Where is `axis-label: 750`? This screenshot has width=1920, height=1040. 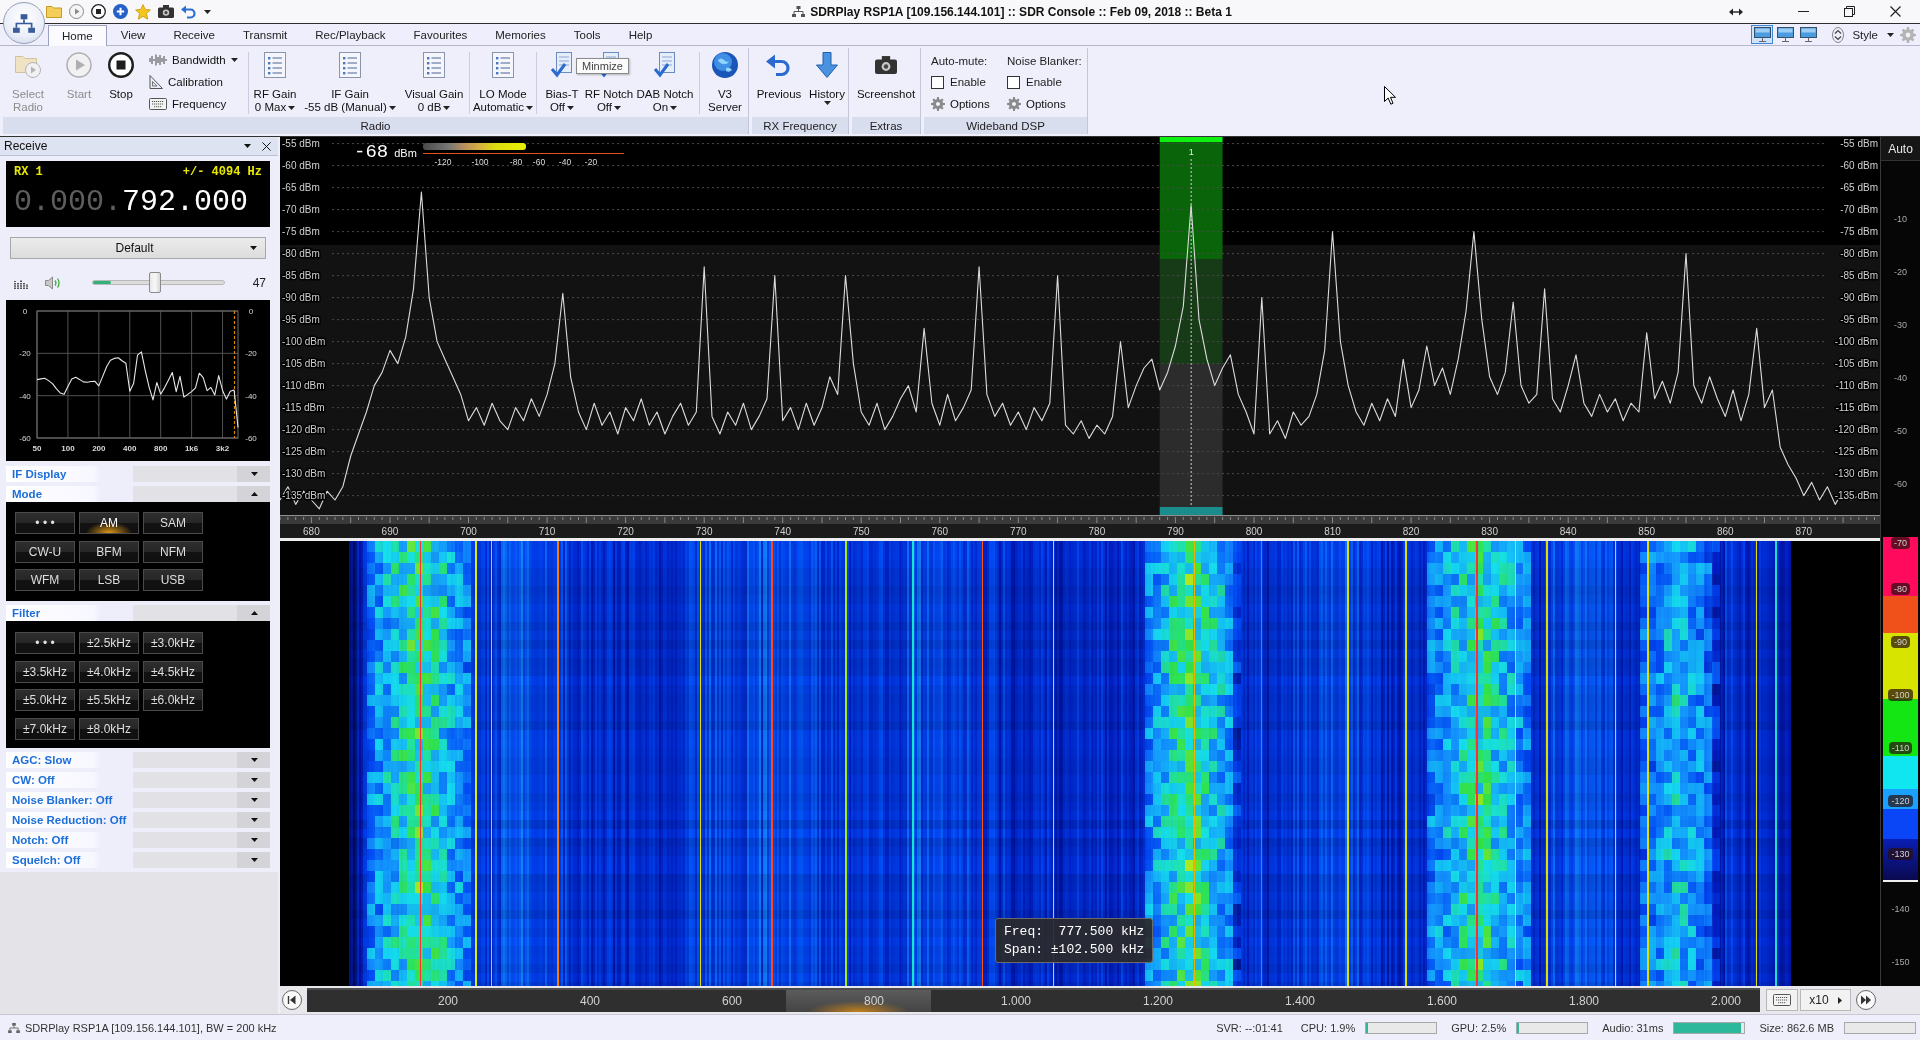
axis-label: 750 is located at coordinates (861, 531).